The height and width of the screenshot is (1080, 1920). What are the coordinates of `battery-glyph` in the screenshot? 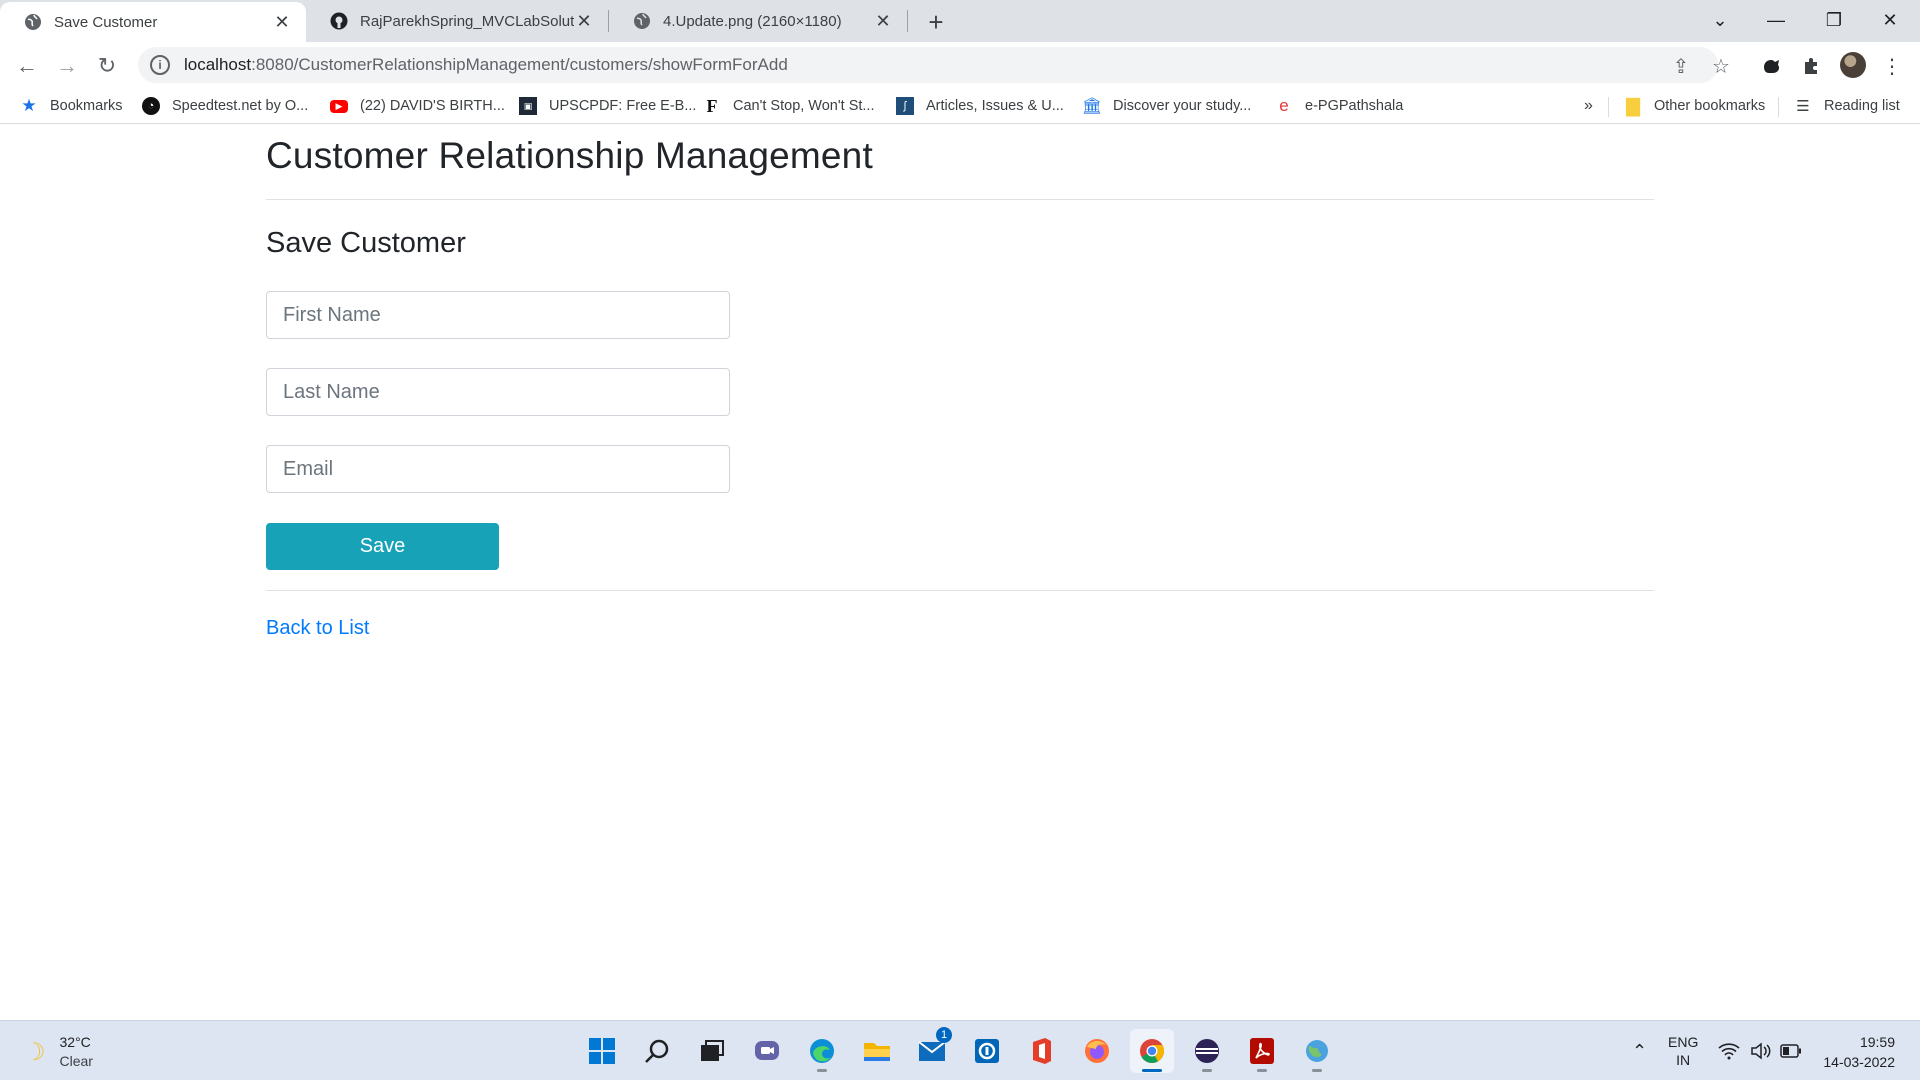 It's located at (1790, 1051).